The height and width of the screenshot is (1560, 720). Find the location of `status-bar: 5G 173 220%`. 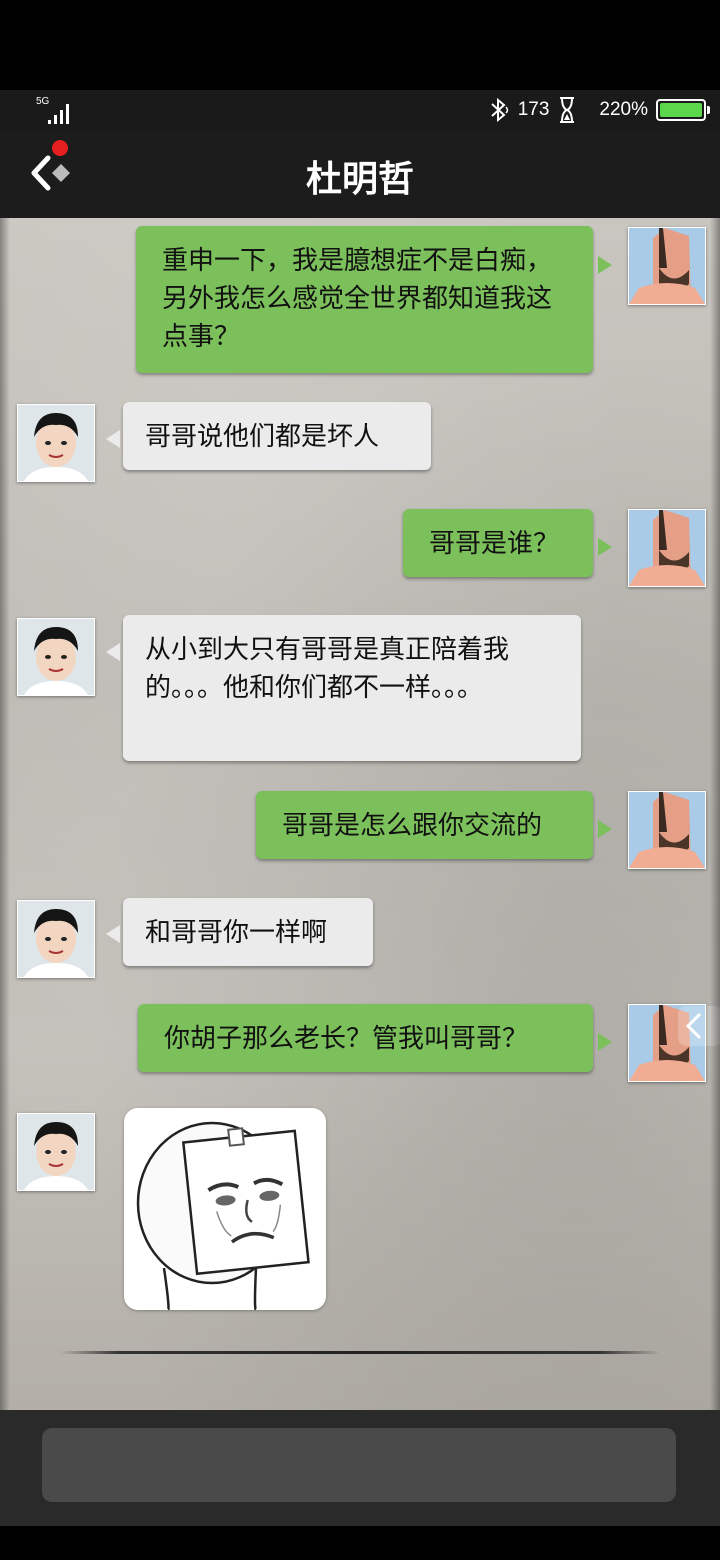

status-bar: 5G 173 220% is located at coordinates (360, 110).